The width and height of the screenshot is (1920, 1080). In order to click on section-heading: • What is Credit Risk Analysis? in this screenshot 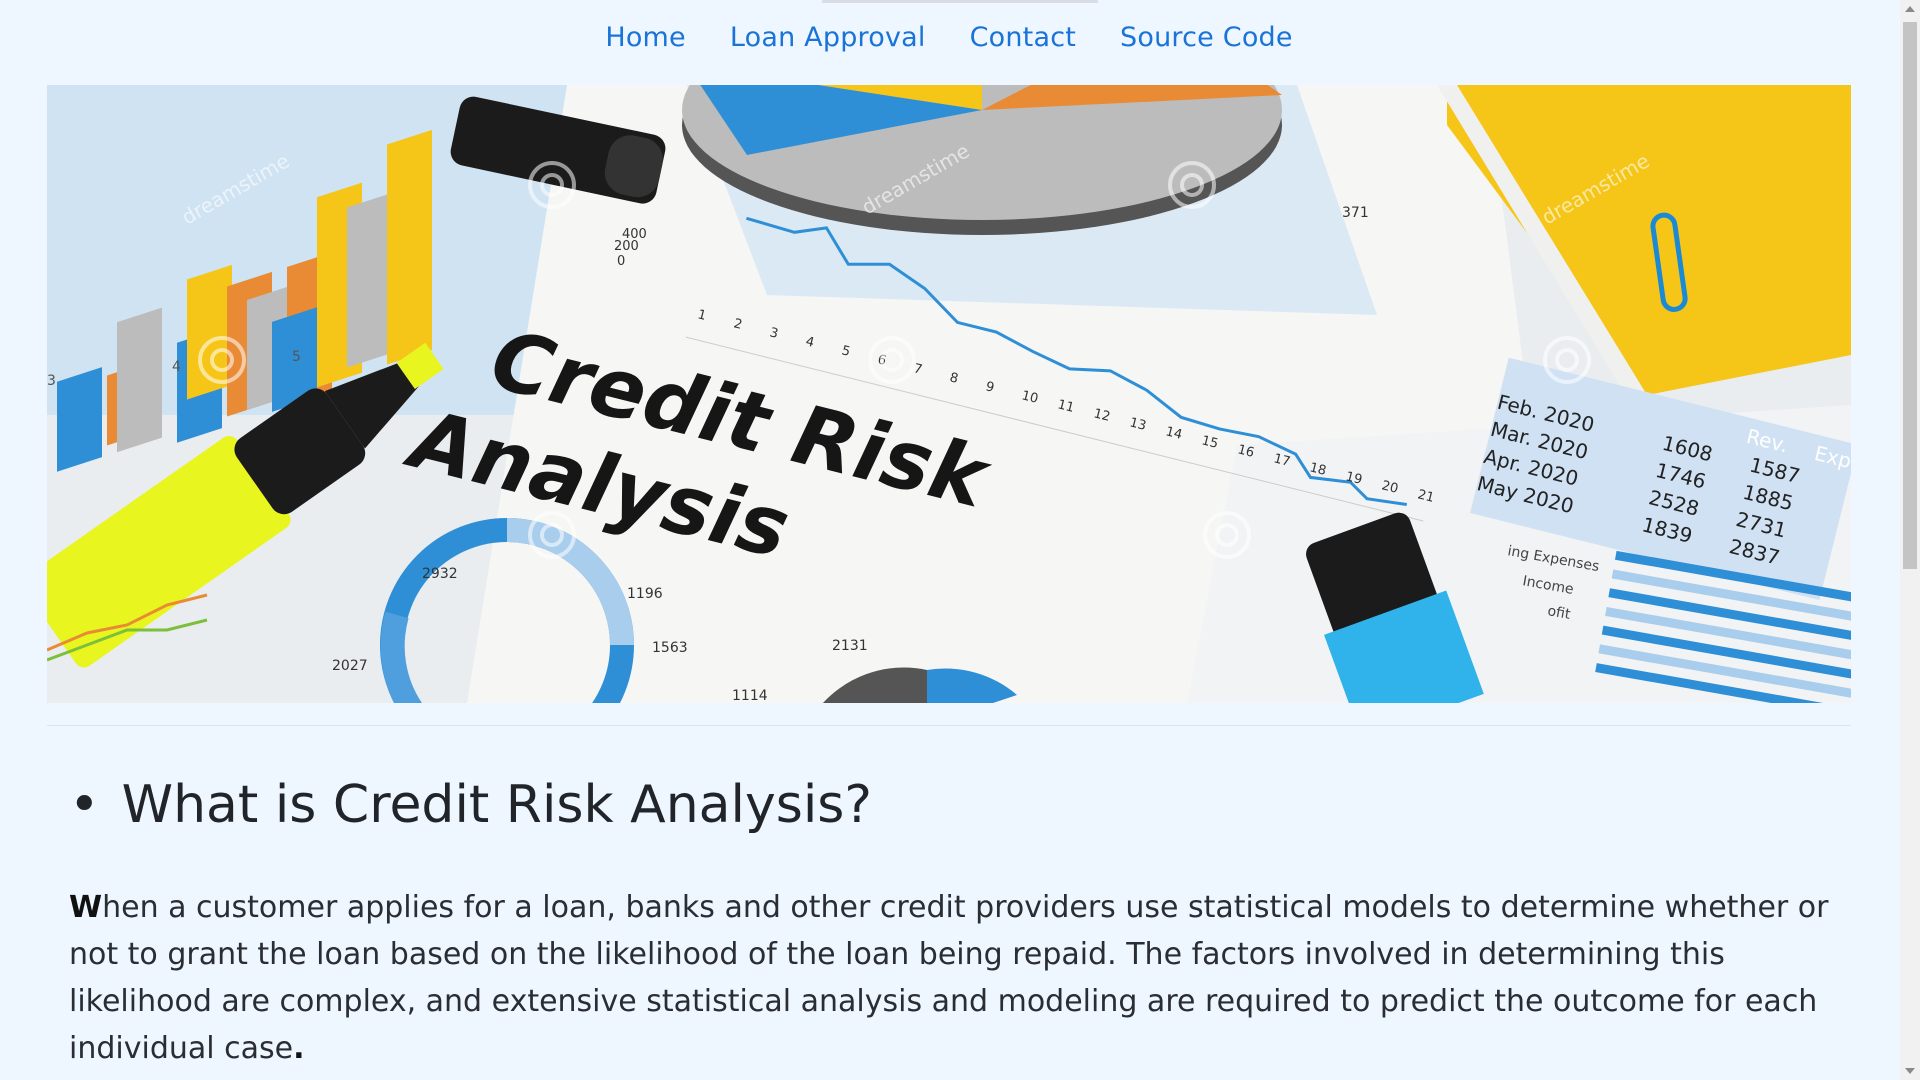, I will do `click(470, 805)`.